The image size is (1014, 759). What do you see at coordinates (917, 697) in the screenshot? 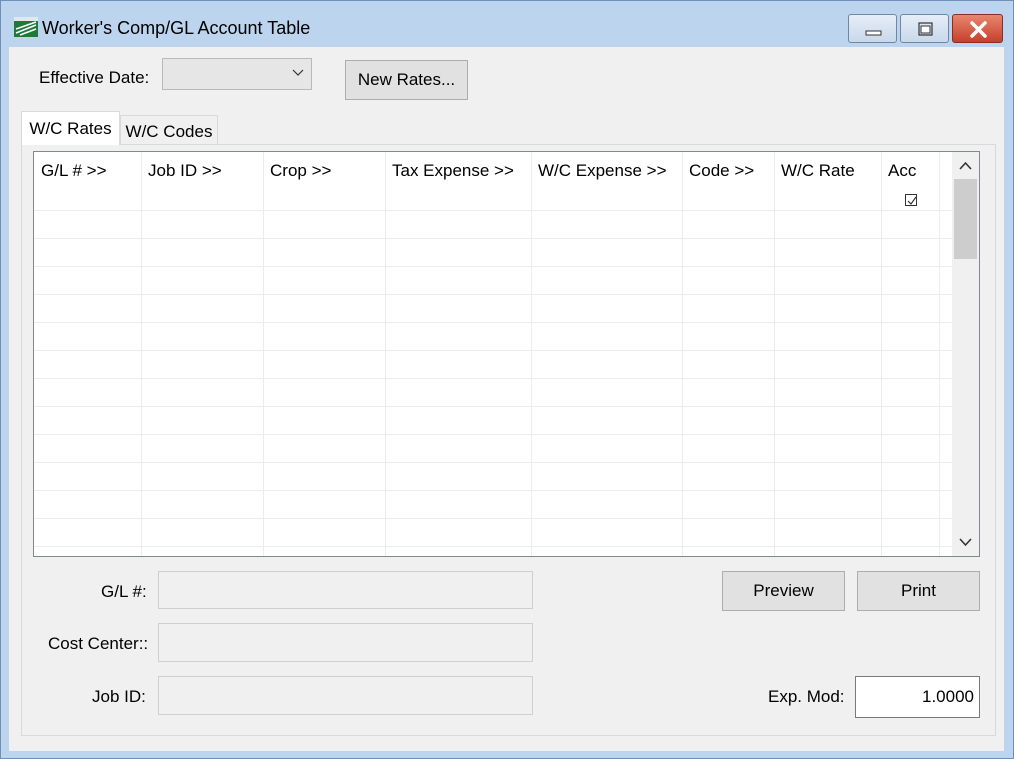
I see `exp-mod-input: 1.0000` at bounding box center [917, 697].